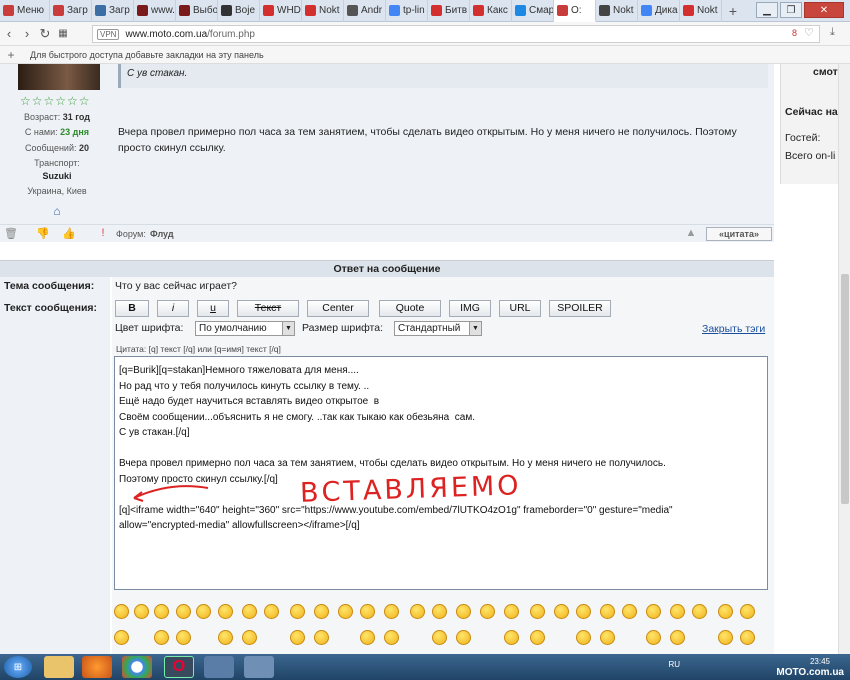  I want to click on download-icon: ⤓, so click(832, 32).